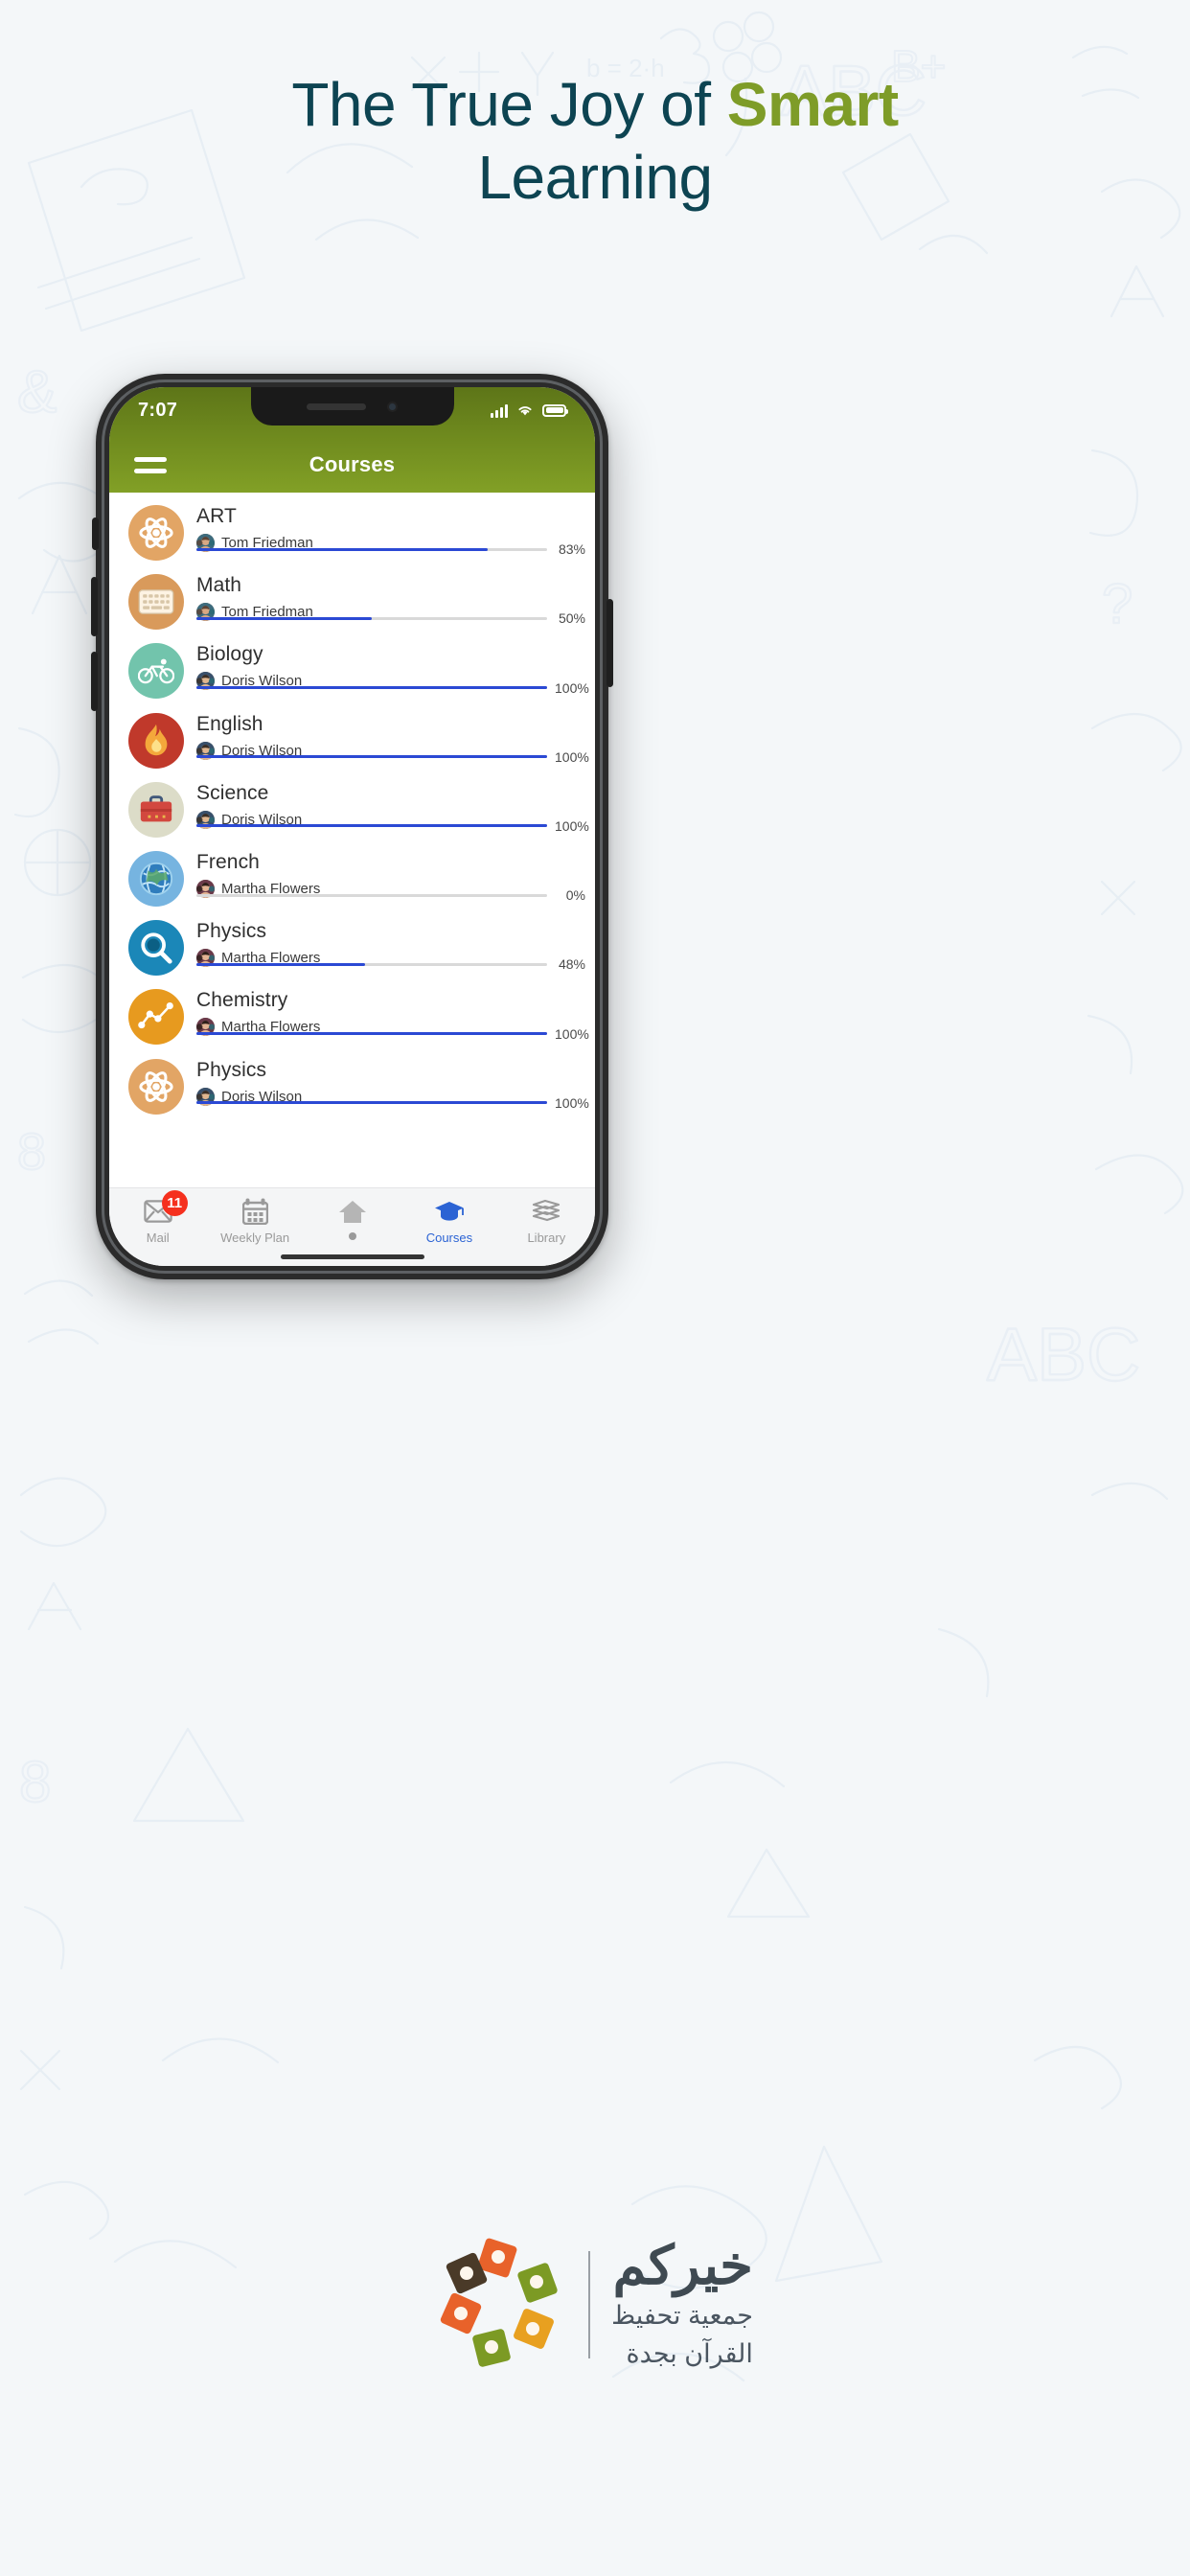 Image resolution: width=1190 pixels, height=2576 pixels. I want to click on progress-percent: 0%, so click(575, 895).